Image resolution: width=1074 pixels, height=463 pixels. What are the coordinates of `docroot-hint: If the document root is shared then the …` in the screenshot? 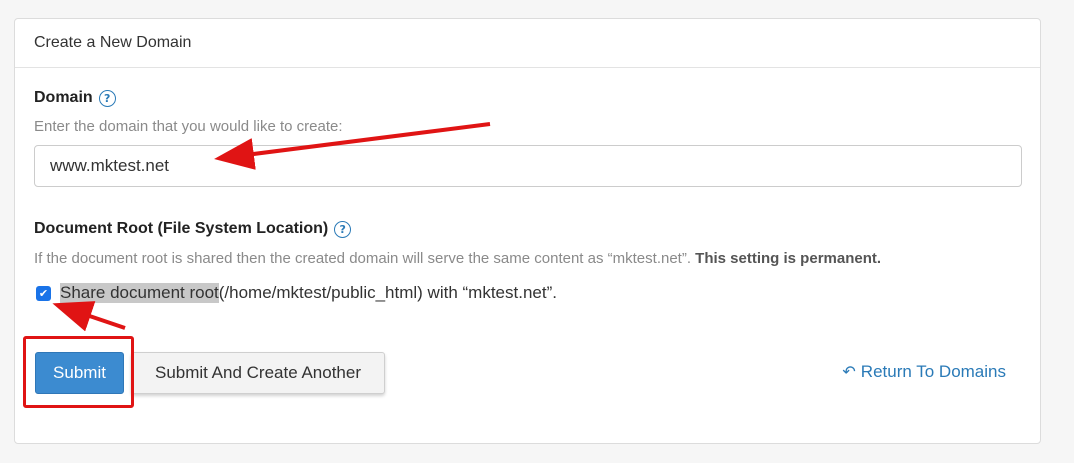 It's located at (457, 258).